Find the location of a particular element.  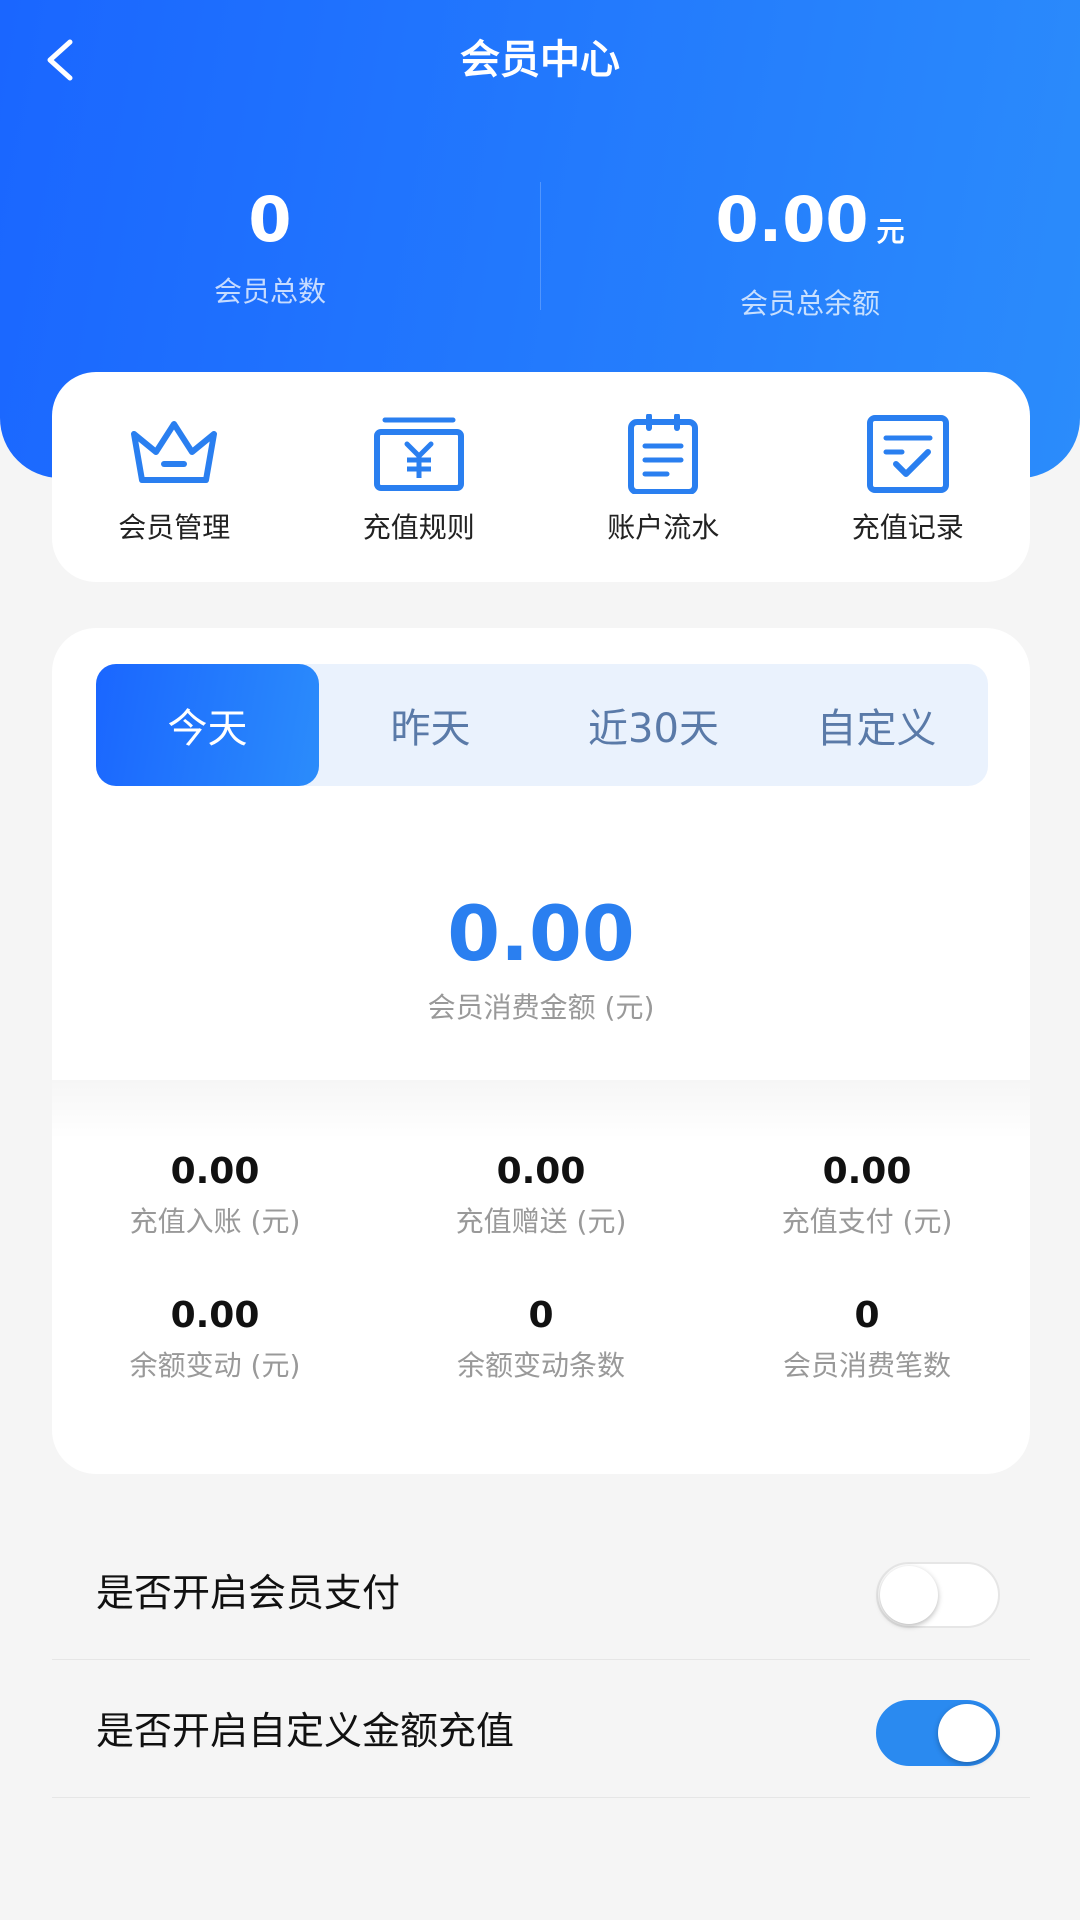

menu-account-flow: 账户流水 is located at coordinates (663, 477).